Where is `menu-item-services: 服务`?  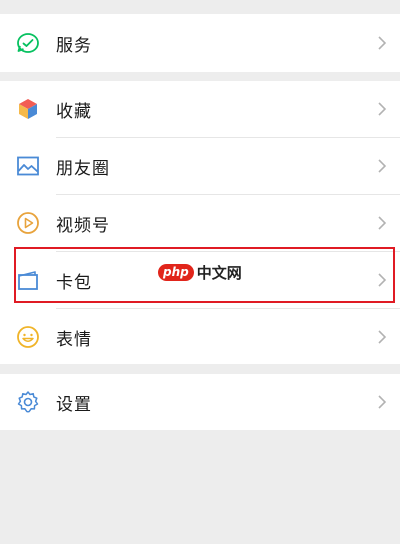
menu-item-services: 服务 is located at coordinates (200, 43).